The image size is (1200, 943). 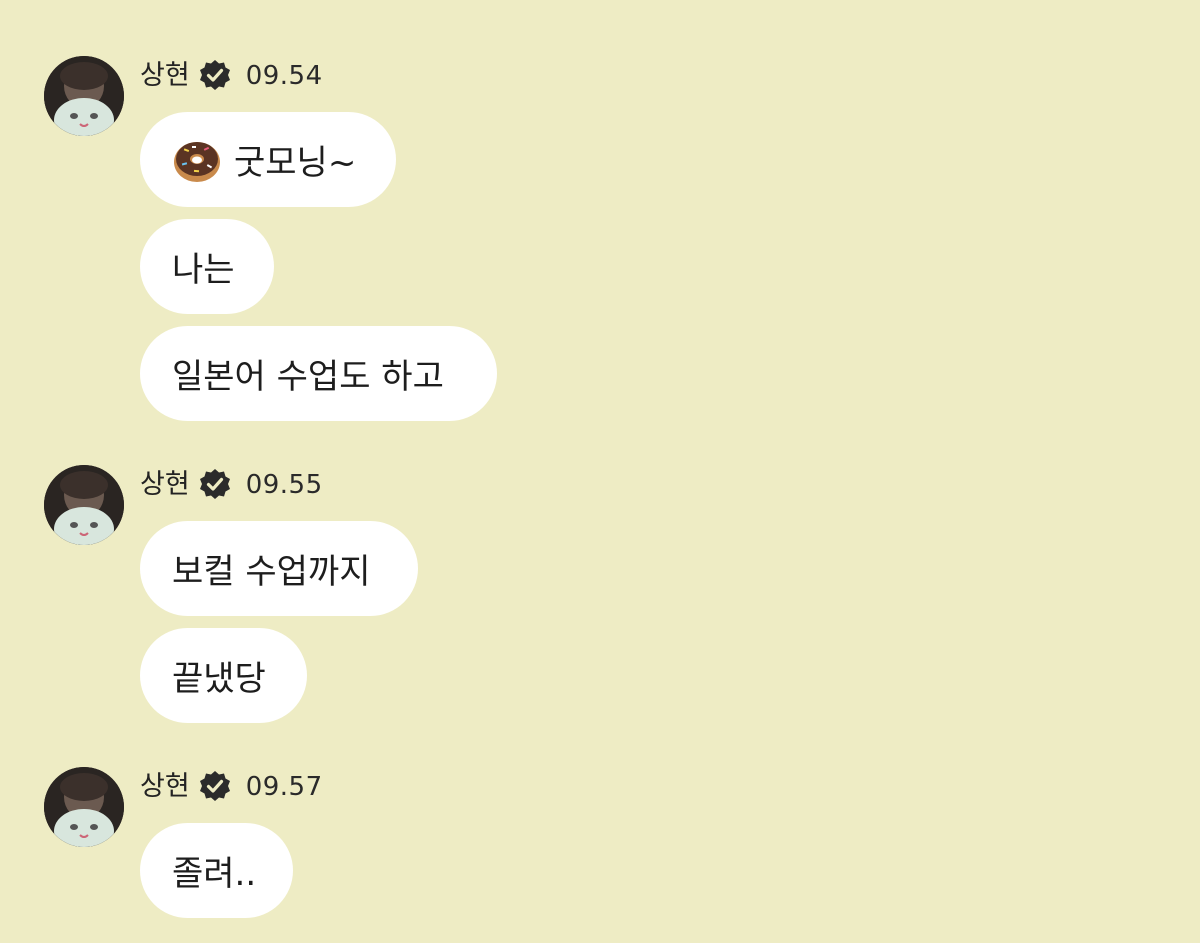 I want to click on message-bubble: 끝냈당, so click(x=223, y=675).